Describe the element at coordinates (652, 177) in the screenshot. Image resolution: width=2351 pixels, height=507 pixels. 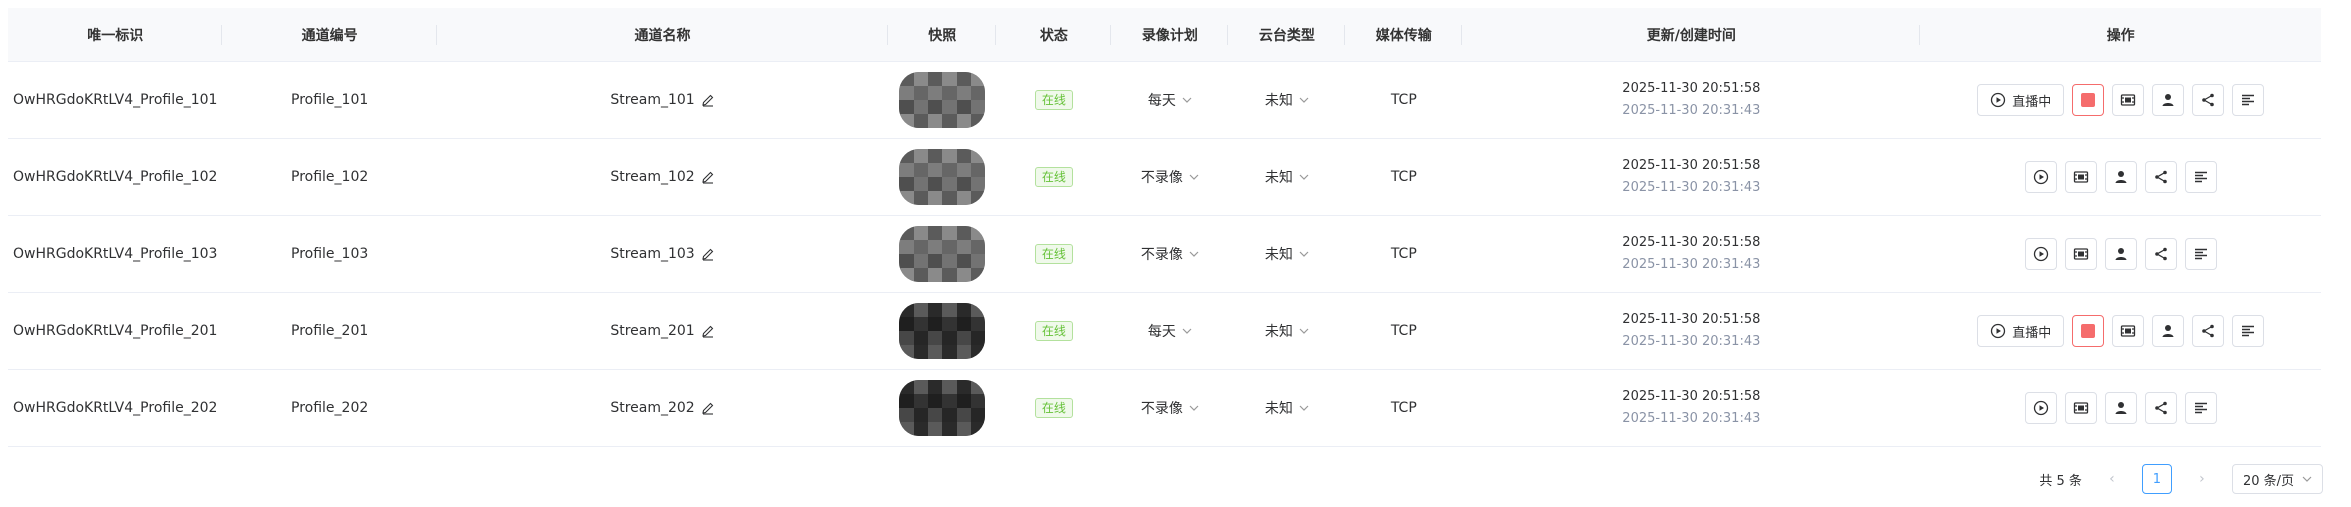
I see `channel-name-text: Stream_102` at that location.